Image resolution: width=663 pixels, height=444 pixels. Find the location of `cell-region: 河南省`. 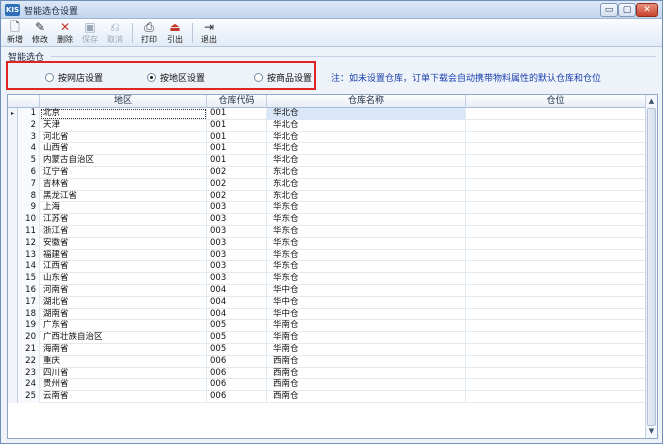

cell-region: 河南省 is located at coordinates (123, 291).